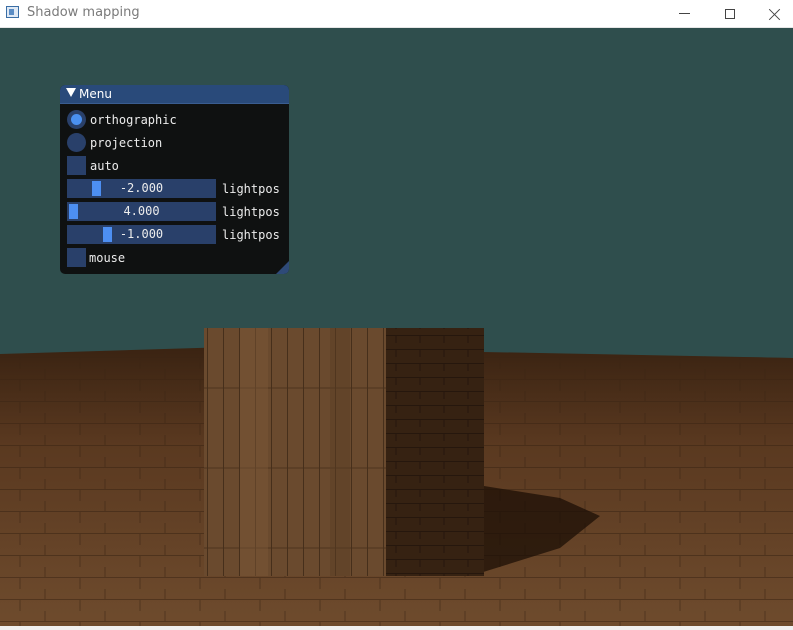 The width and height of the screenshot is (793, 630). What do you see at coordinates (255, 189) in the screenshot?
I see `lightpos-x-label: lightpos :` at bounding box center [255, 189].